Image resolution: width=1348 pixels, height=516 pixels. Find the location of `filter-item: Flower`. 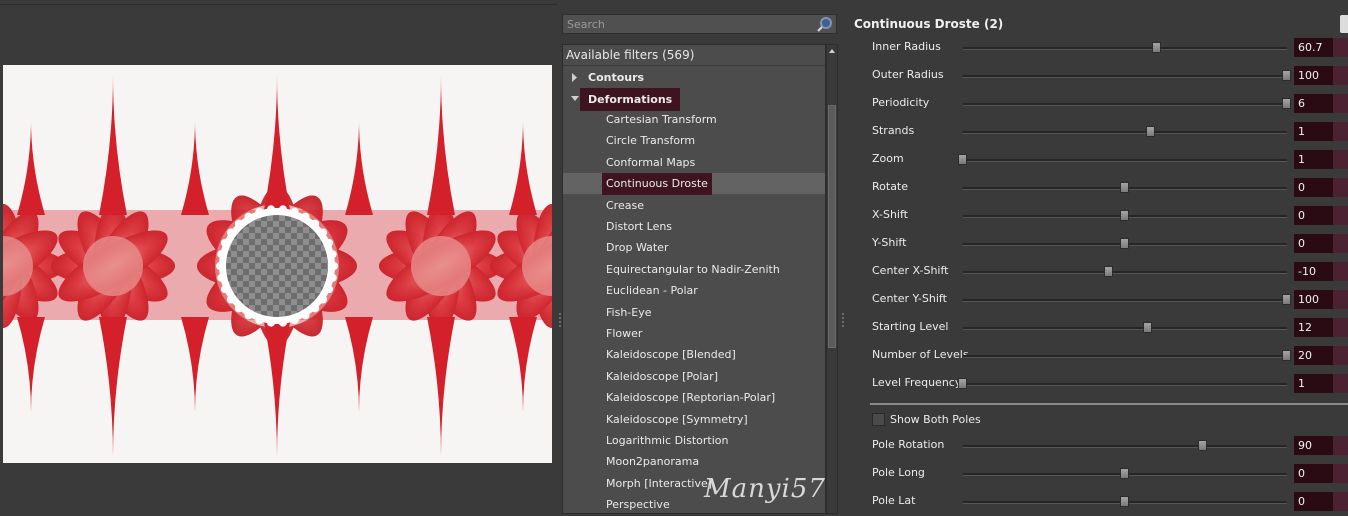

filter-item: Flower is located at coordinates (694, 333).